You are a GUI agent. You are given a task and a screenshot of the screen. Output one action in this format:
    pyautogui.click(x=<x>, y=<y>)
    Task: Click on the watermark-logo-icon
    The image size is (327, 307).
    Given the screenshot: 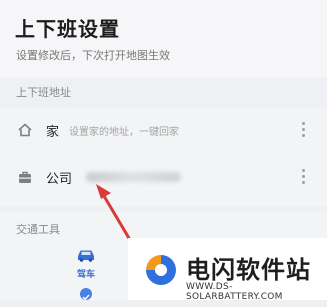 What is the action you would take?
    pyautogui.click(x=161, y=270)
    